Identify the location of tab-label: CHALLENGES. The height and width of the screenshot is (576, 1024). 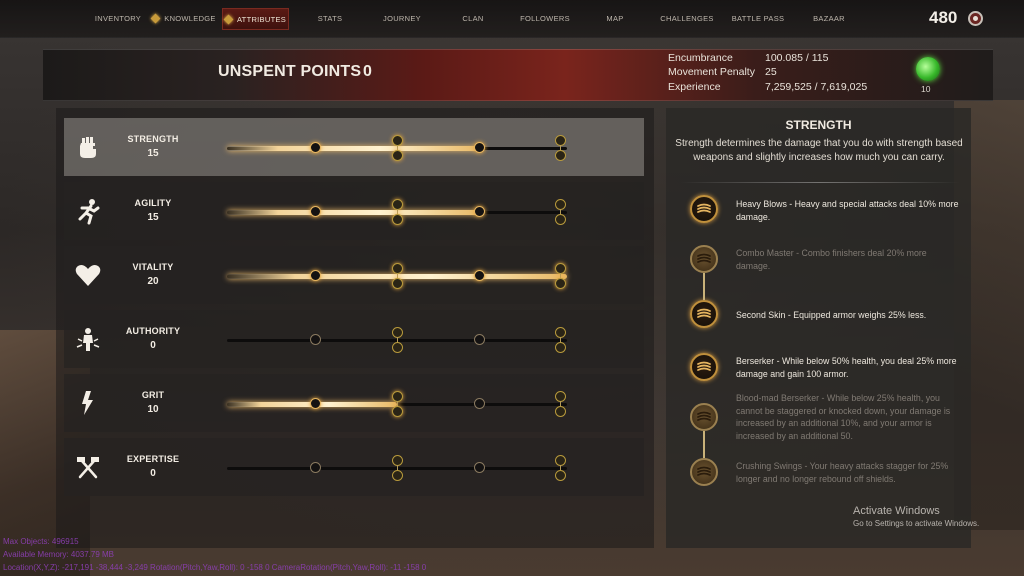
(687, 18).